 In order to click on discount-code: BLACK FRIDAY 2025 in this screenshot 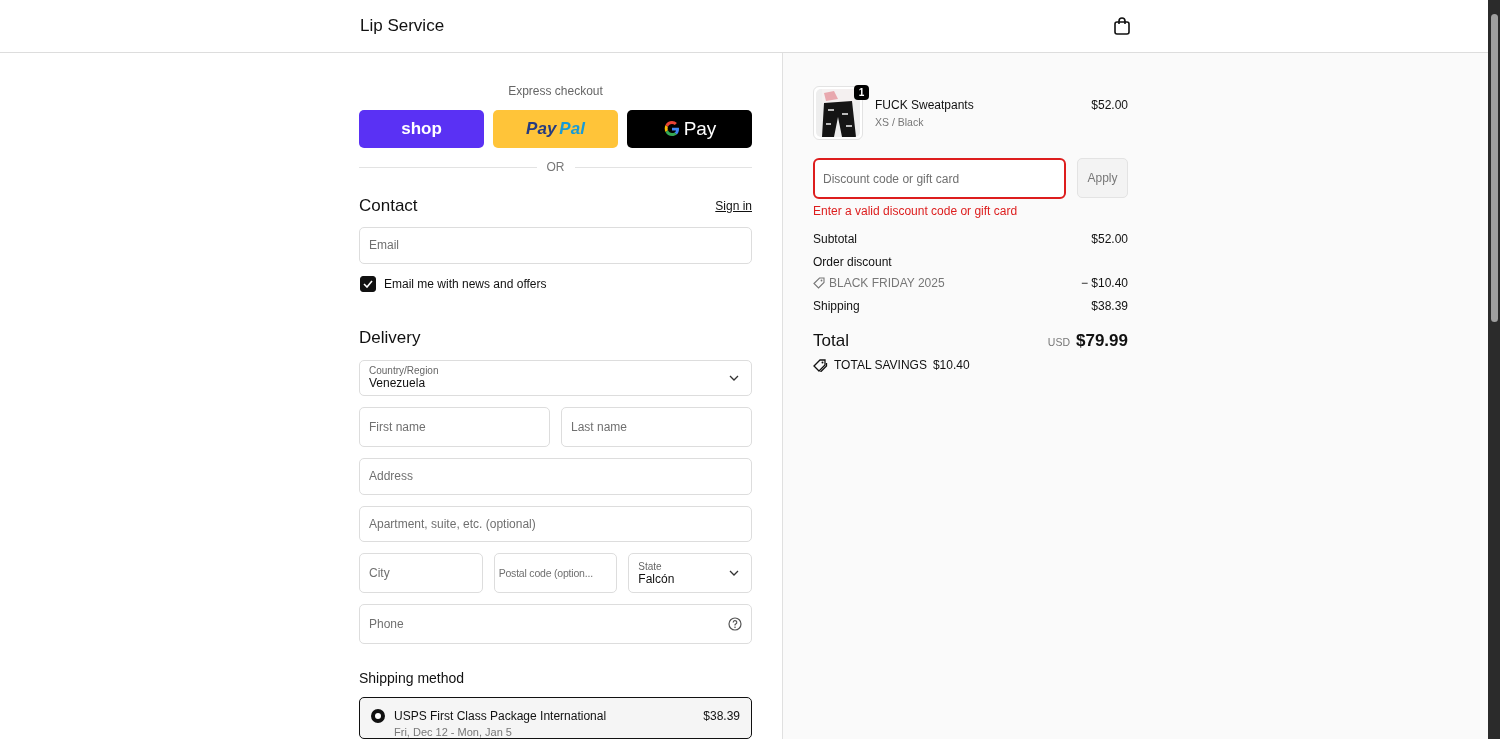, I will do `click(887, 283)`.